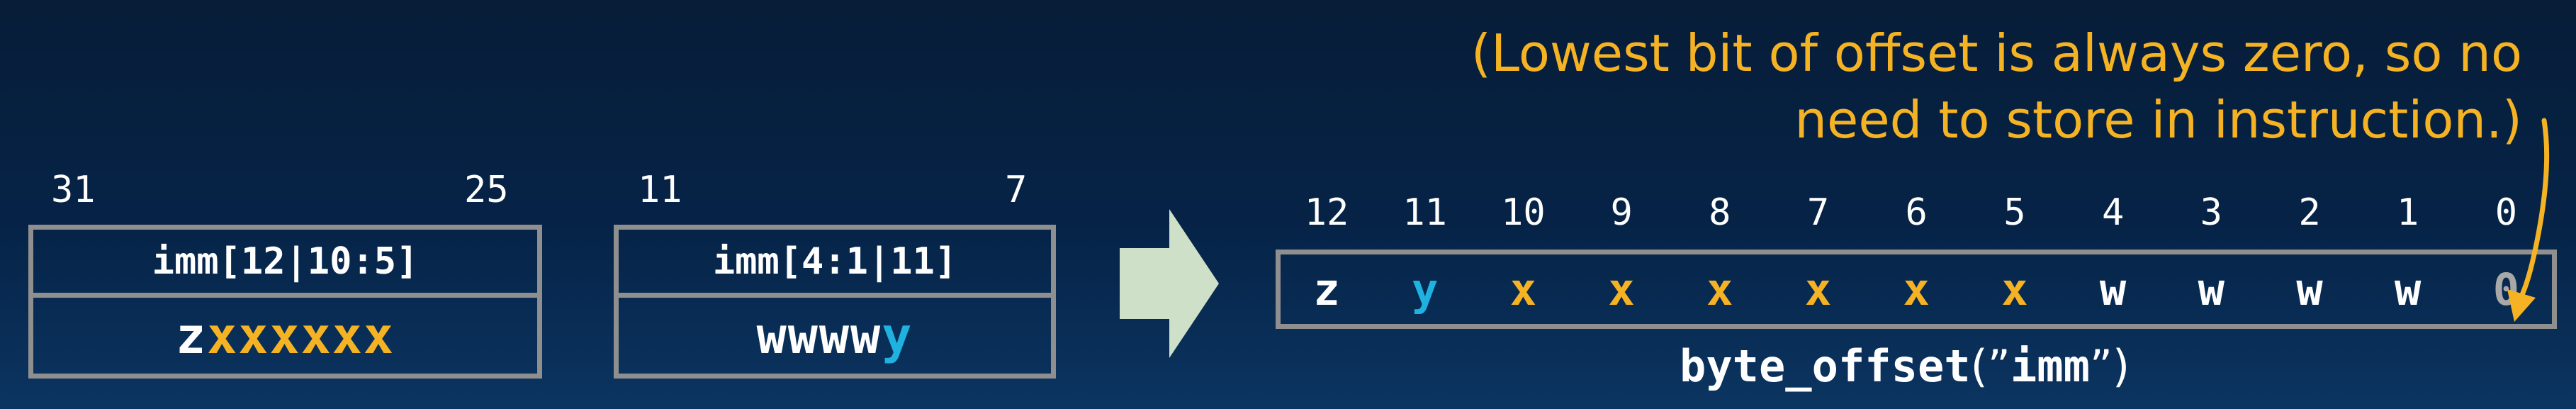  Describe the element at coordinates (1169, 283) in the screenshot. I see `right-arrow-icon` at that location.